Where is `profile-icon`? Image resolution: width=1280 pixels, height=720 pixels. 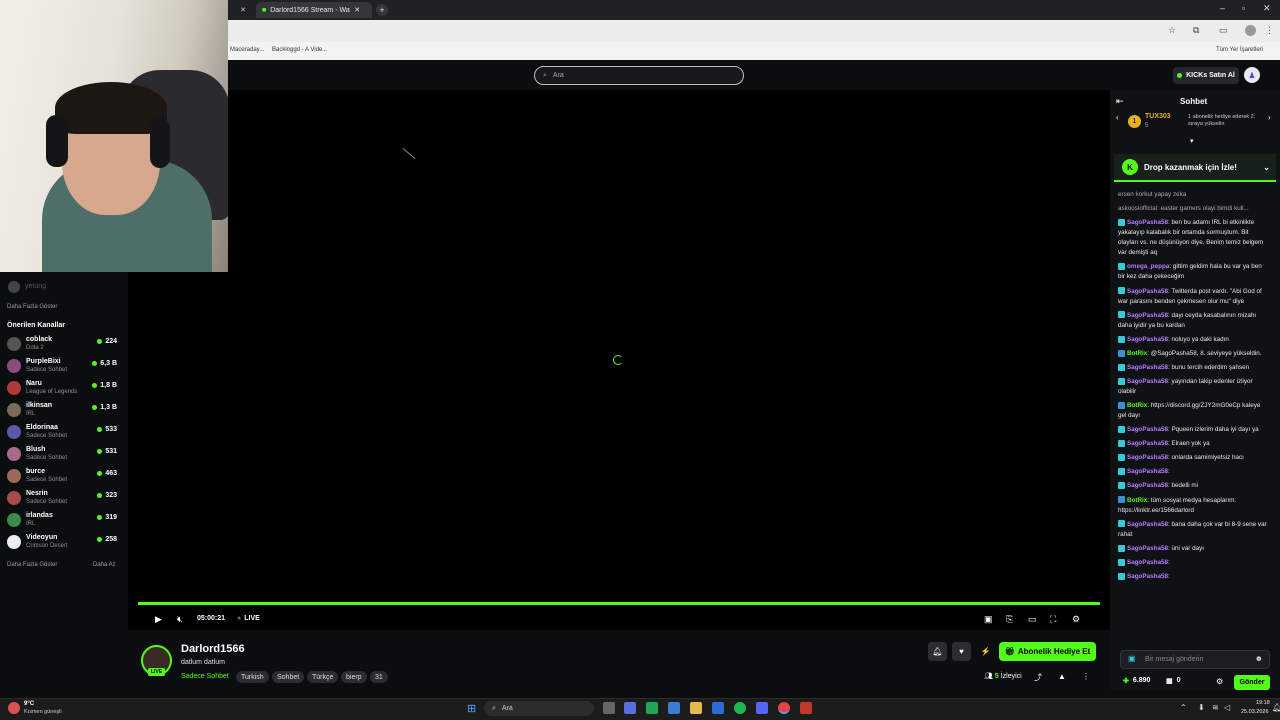 profile-icon is located at coordinates (1250, 30).